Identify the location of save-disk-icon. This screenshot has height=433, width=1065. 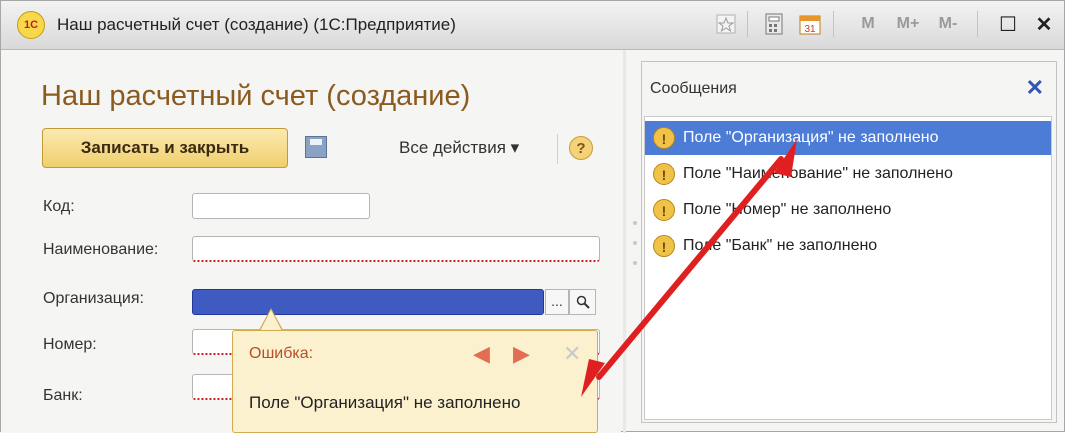
(316, 147).